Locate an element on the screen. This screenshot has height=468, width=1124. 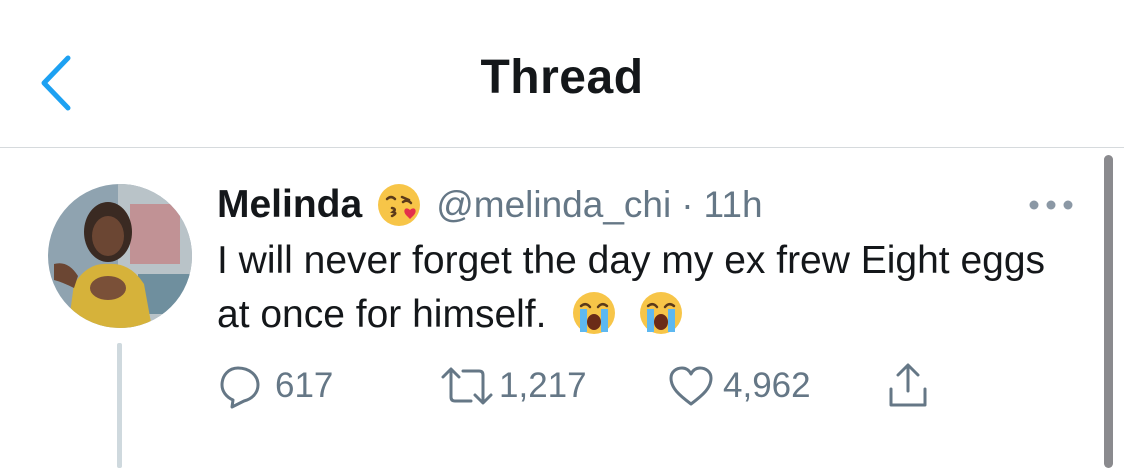
avatar is located at coordinates (120, 256).